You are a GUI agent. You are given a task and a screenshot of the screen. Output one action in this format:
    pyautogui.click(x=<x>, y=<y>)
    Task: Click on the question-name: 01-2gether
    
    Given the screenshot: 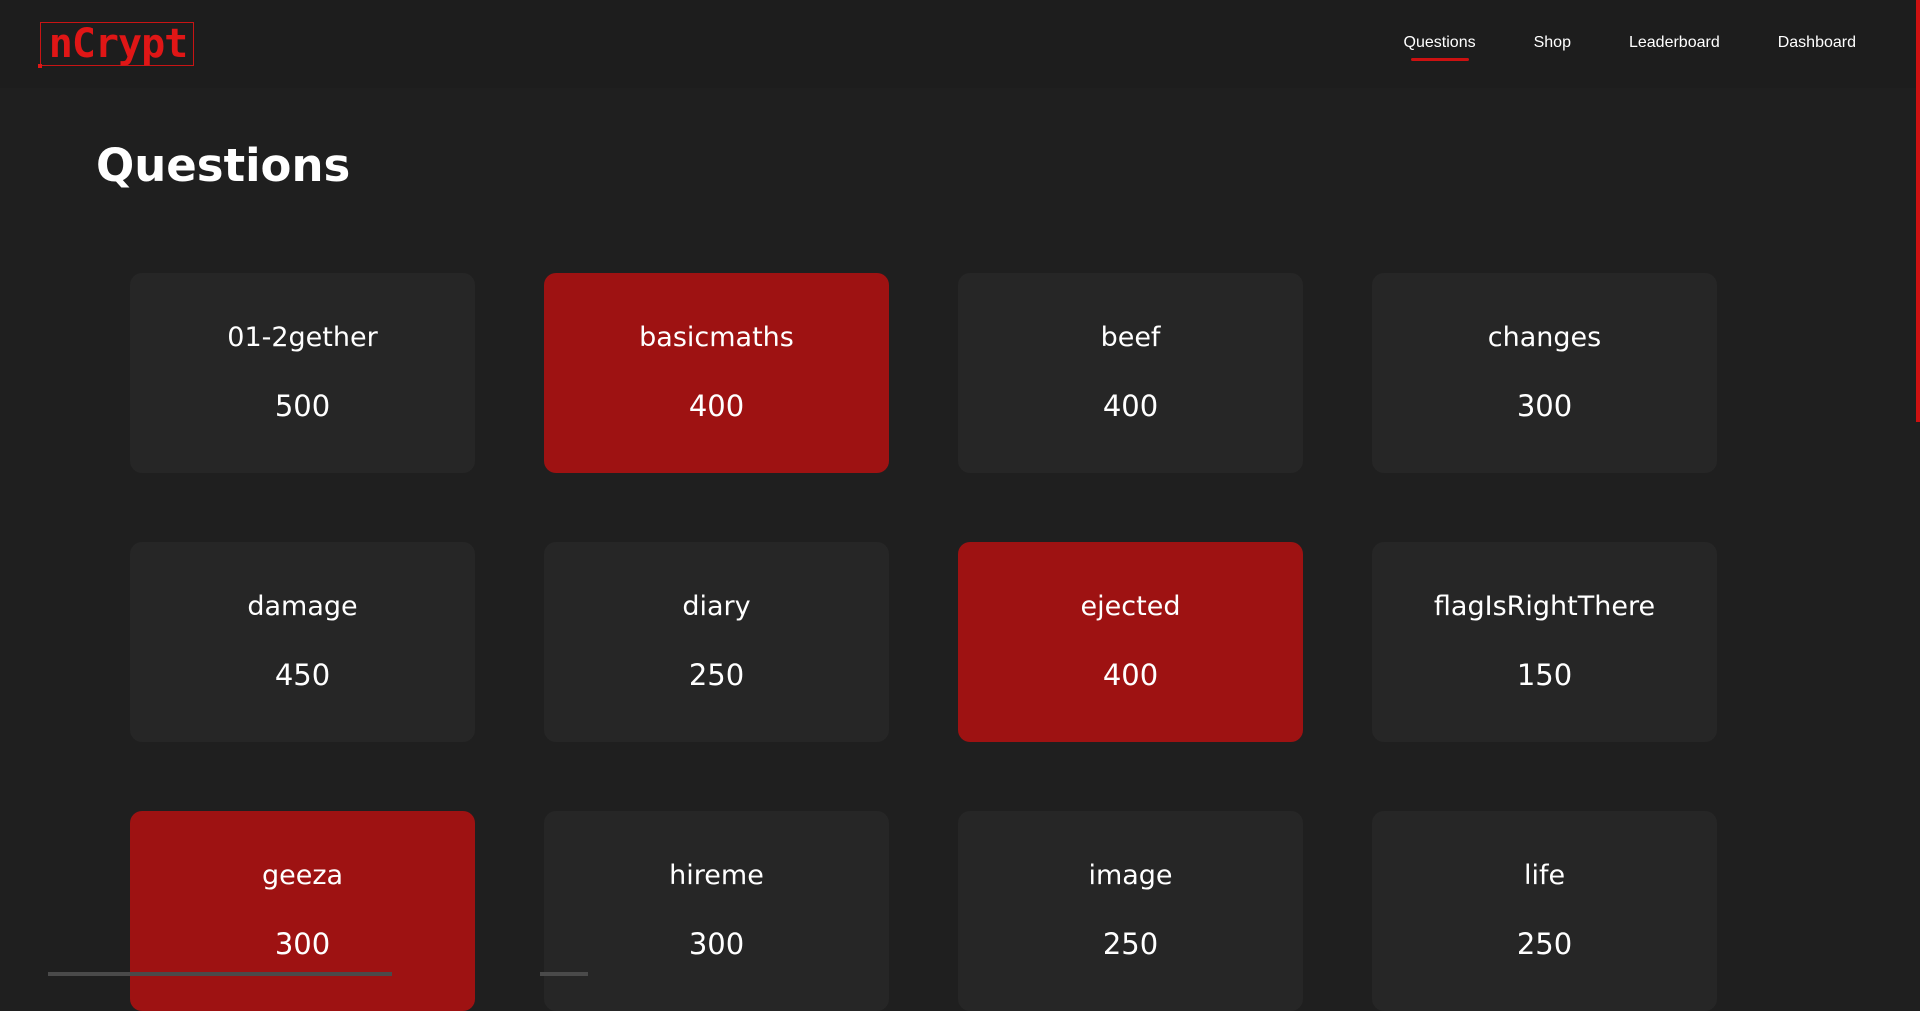 What is the action you would take?
    pyautogui.click(x=302, y=337)
    